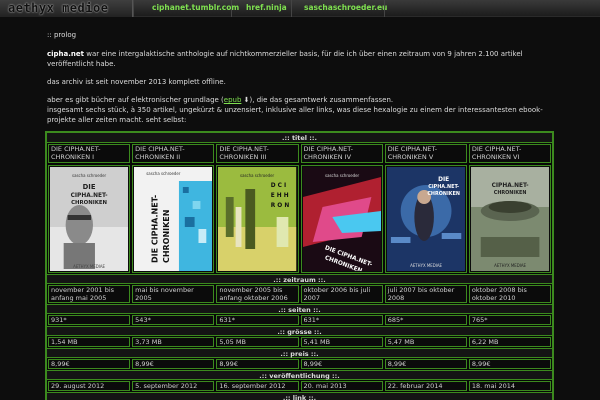  Describe the element at coordinates (173, 294) in the screenshot. I see `zeitraum-cell: mai bis november 2005` at that location.